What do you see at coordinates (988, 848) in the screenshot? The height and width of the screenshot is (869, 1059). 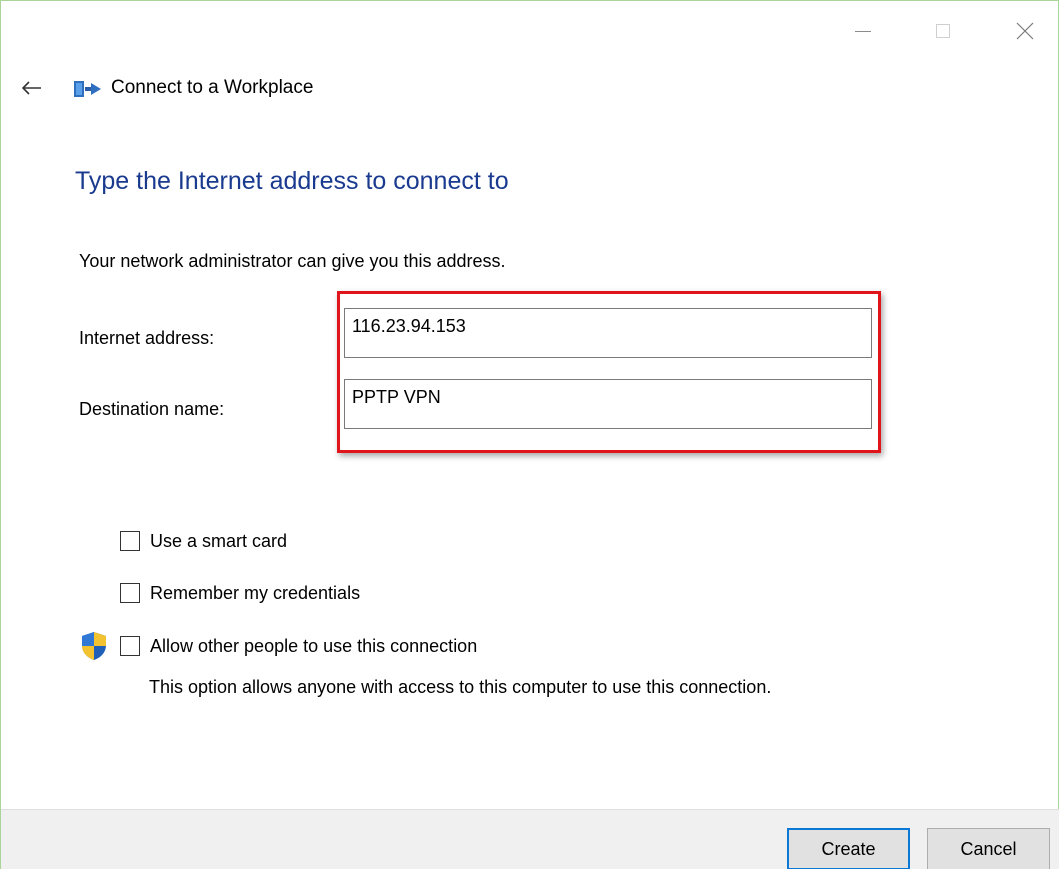 I see `cancel-button: Cancel` at bounding box center [988, 848].